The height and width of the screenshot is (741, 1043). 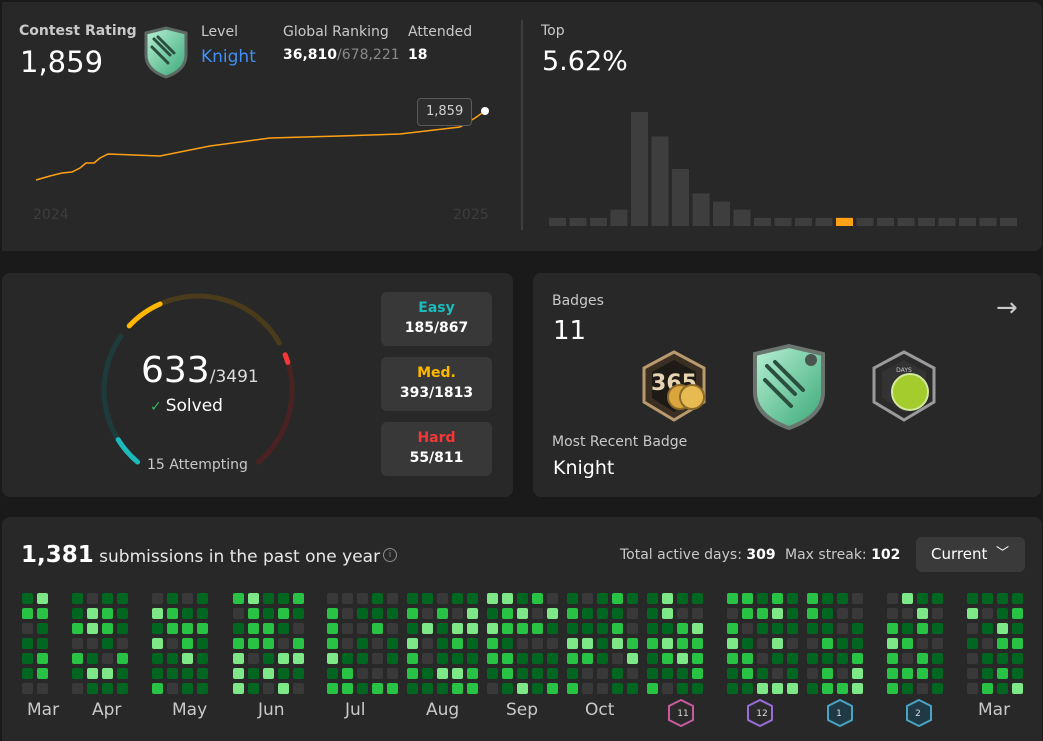 I want to click on submission-calendar-heatmap, so click(x=521, y=643).